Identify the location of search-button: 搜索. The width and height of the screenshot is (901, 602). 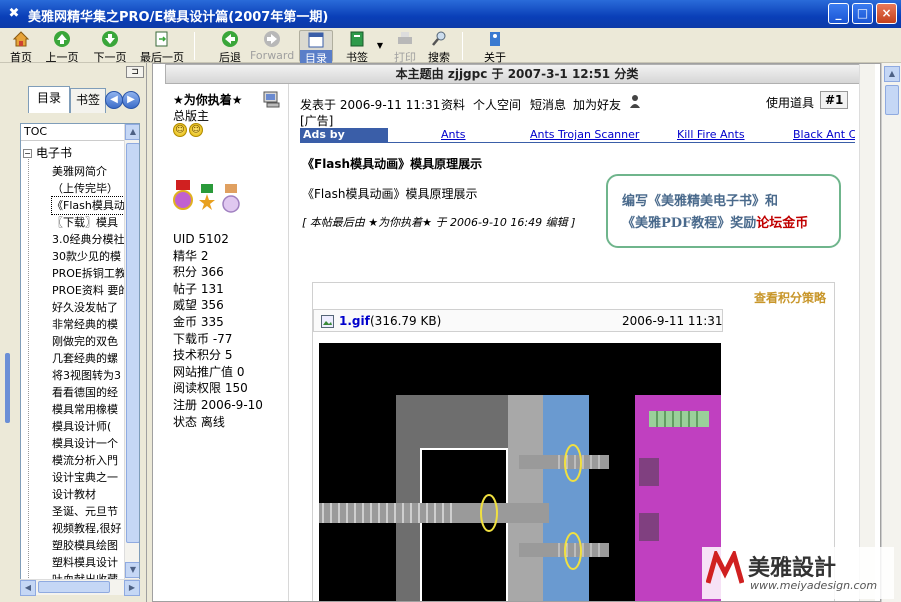
(439, 47).